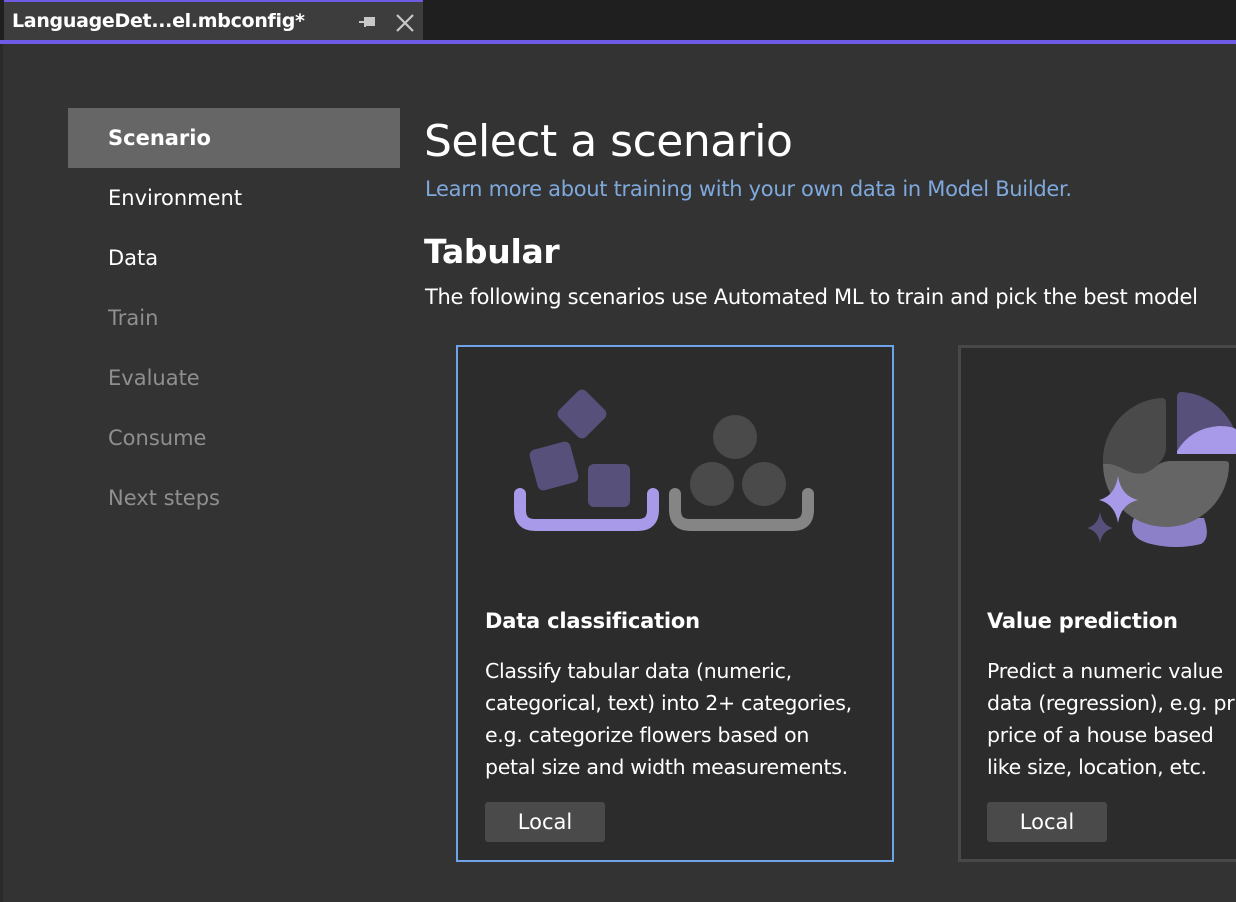 This screenshot has width=1236, height=902. I want to click on nav-item-label: Train, so click(133, 318).